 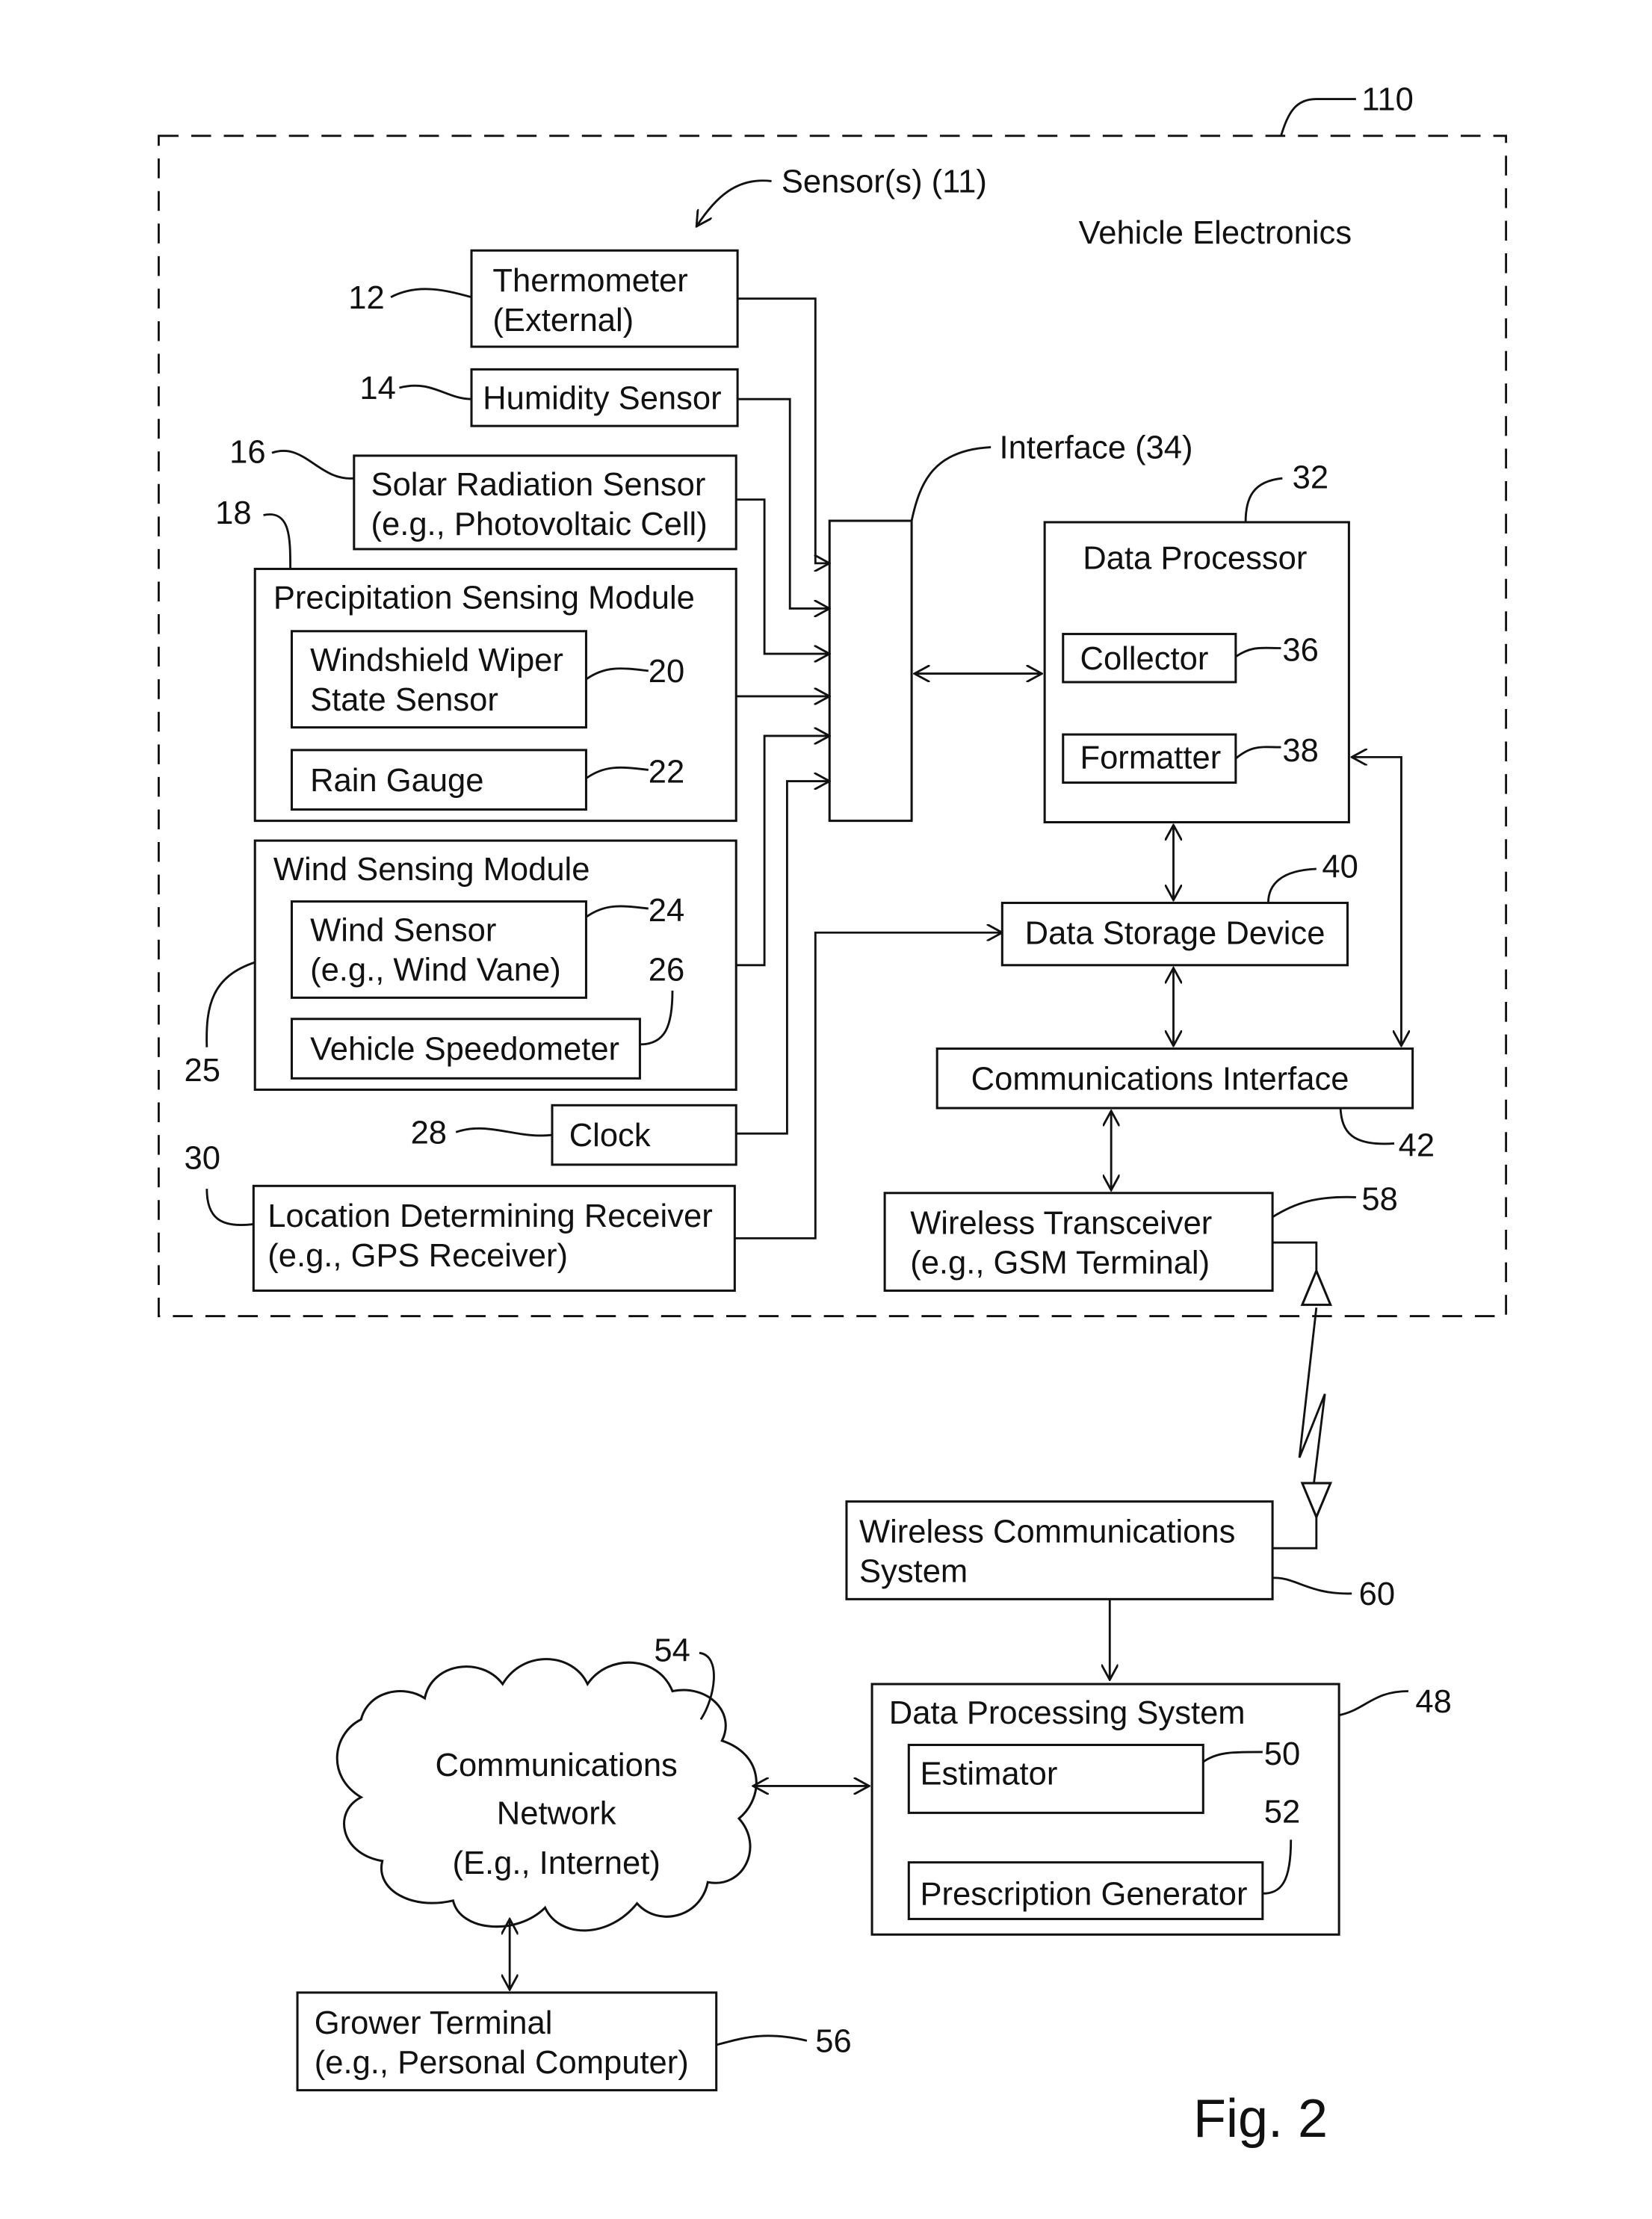 I want to click on ref-16: 16, so click(x=247, y=452).